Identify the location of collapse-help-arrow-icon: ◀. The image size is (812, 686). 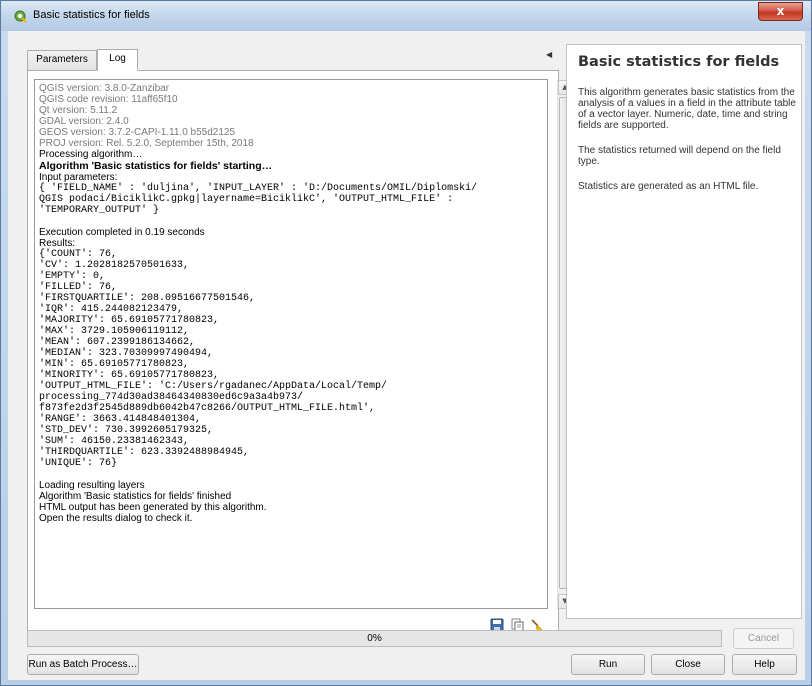
(549, 54).